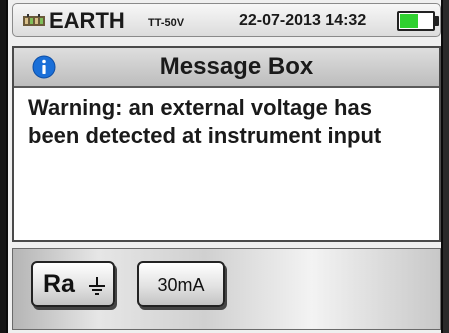  I want to click on date-time: 22-07-2013 14:32, so click(303, 20).